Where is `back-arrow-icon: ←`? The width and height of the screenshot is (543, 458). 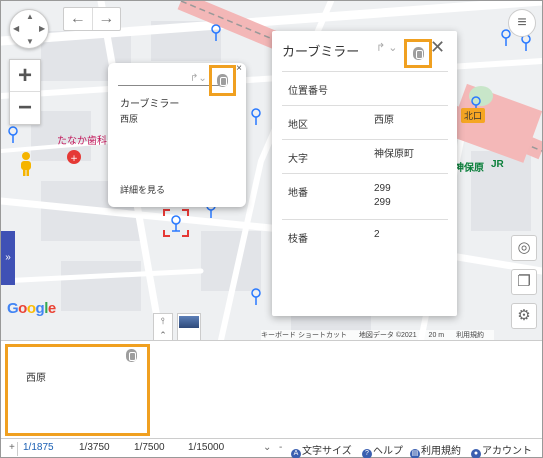
back-arrow-icon: ← is located at coordinates (78, 19).